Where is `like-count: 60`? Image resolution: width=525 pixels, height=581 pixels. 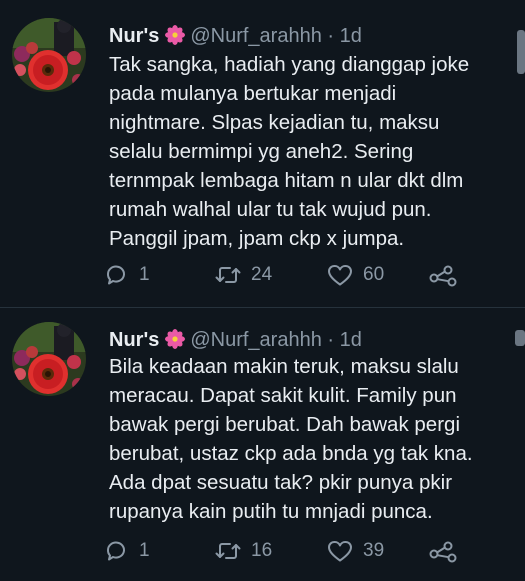 like-count: 60 is located at coordinates (374, 274).